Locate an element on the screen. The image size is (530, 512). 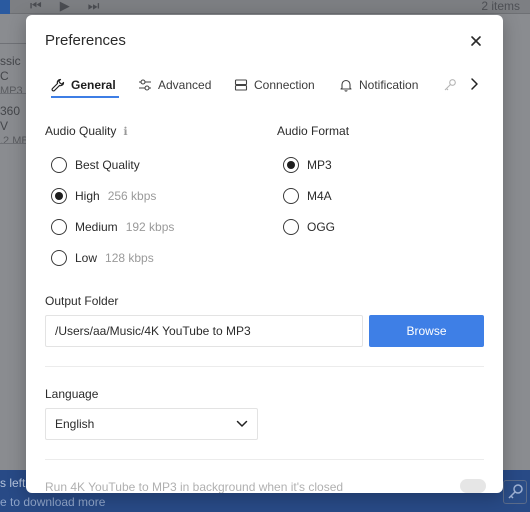
tab-connection: Connection is located at coordinates (274, 85).